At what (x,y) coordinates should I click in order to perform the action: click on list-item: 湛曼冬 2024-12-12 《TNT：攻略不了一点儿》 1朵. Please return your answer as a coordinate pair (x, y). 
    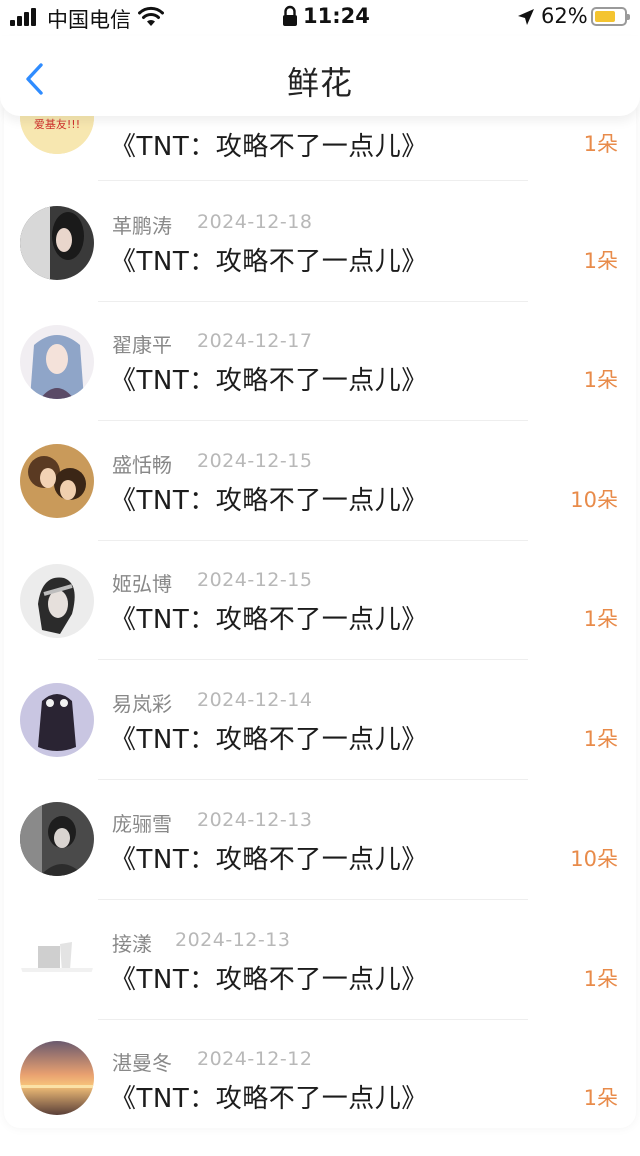
    Looking at the image, I should click on (320, 1096).